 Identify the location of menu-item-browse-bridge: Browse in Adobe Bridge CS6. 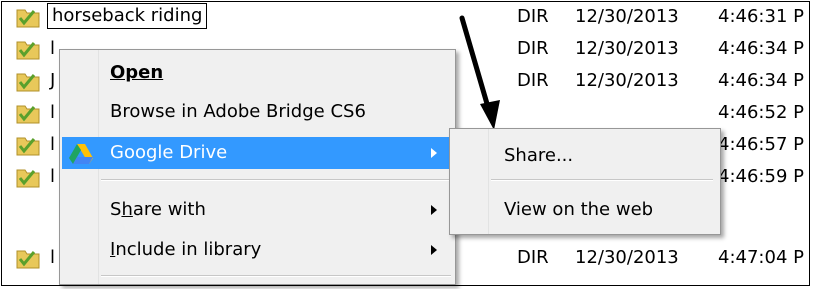
(257, 112).